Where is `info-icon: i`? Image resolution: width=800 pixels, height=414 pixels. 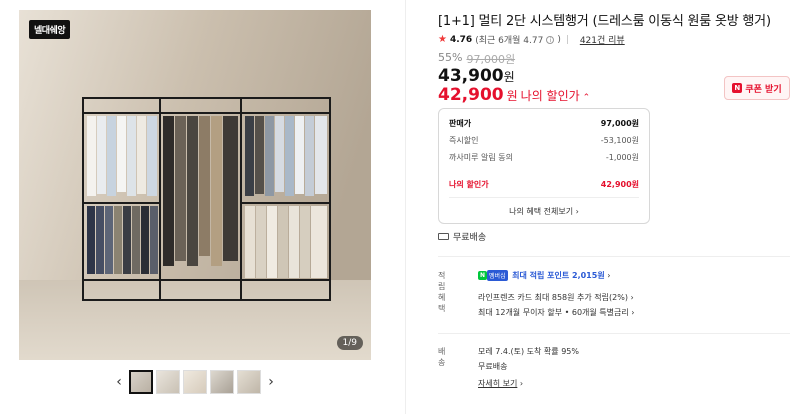 info-icon: i is located at coordinates (550, 39).